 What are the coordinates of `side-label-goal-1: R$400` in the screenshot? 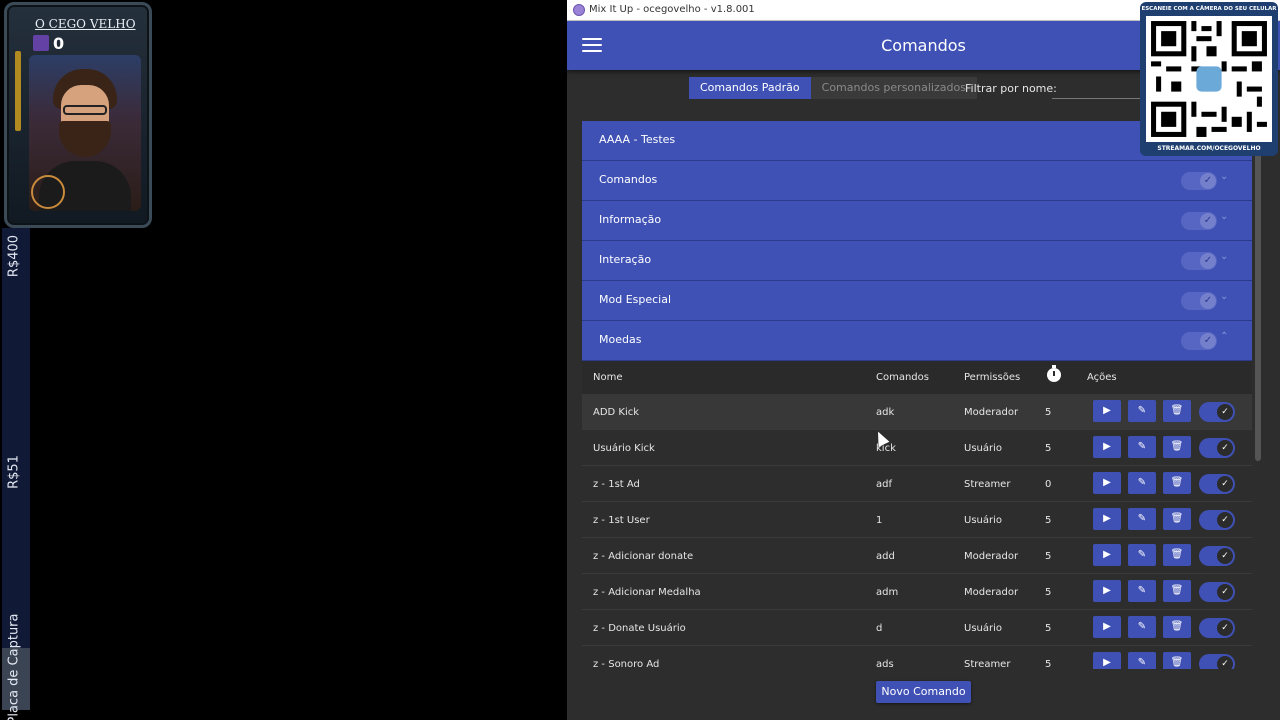 It's located at (14, 256).